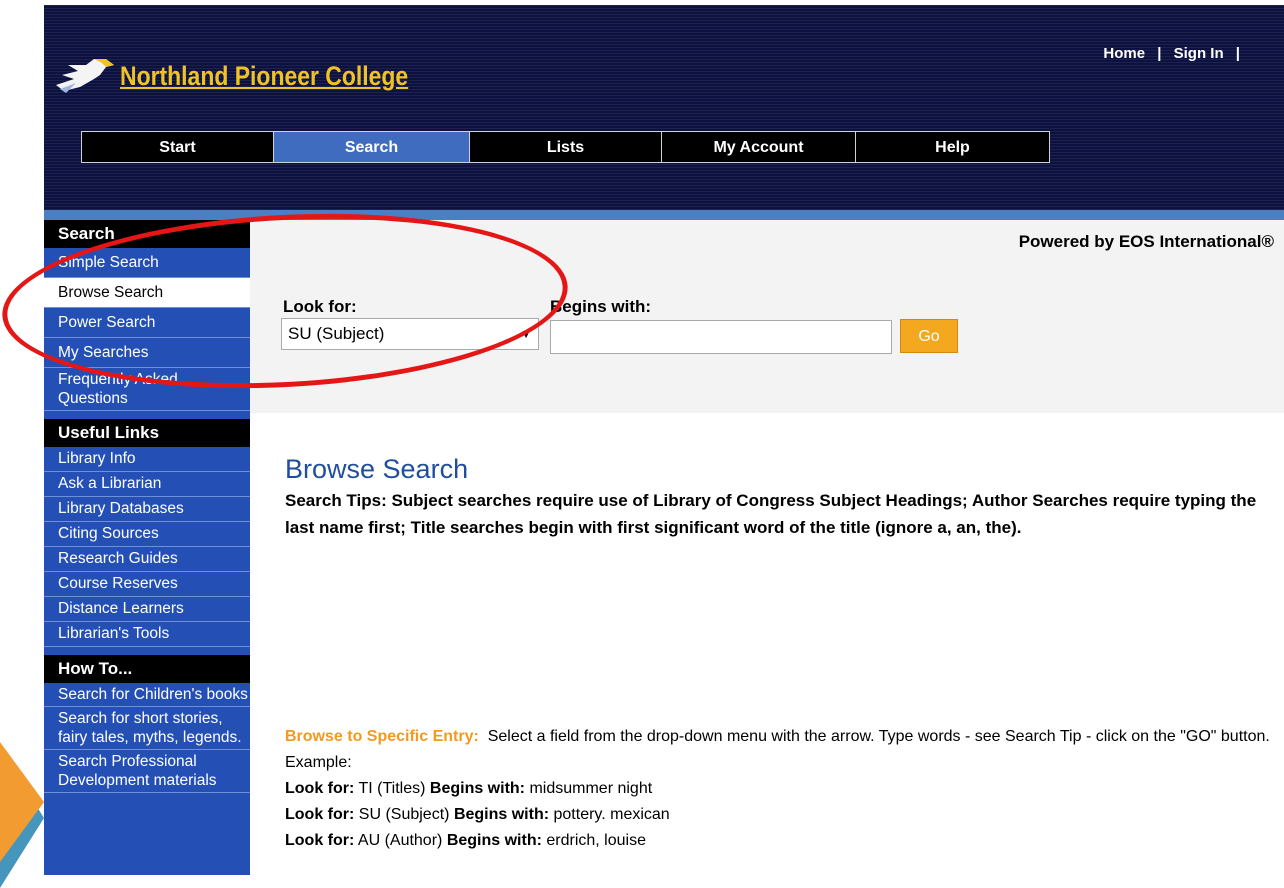  Describe the element at coordinates (147, 459) in the screenshot. I see `sidebar-item-library-info: Library Info` at that location.